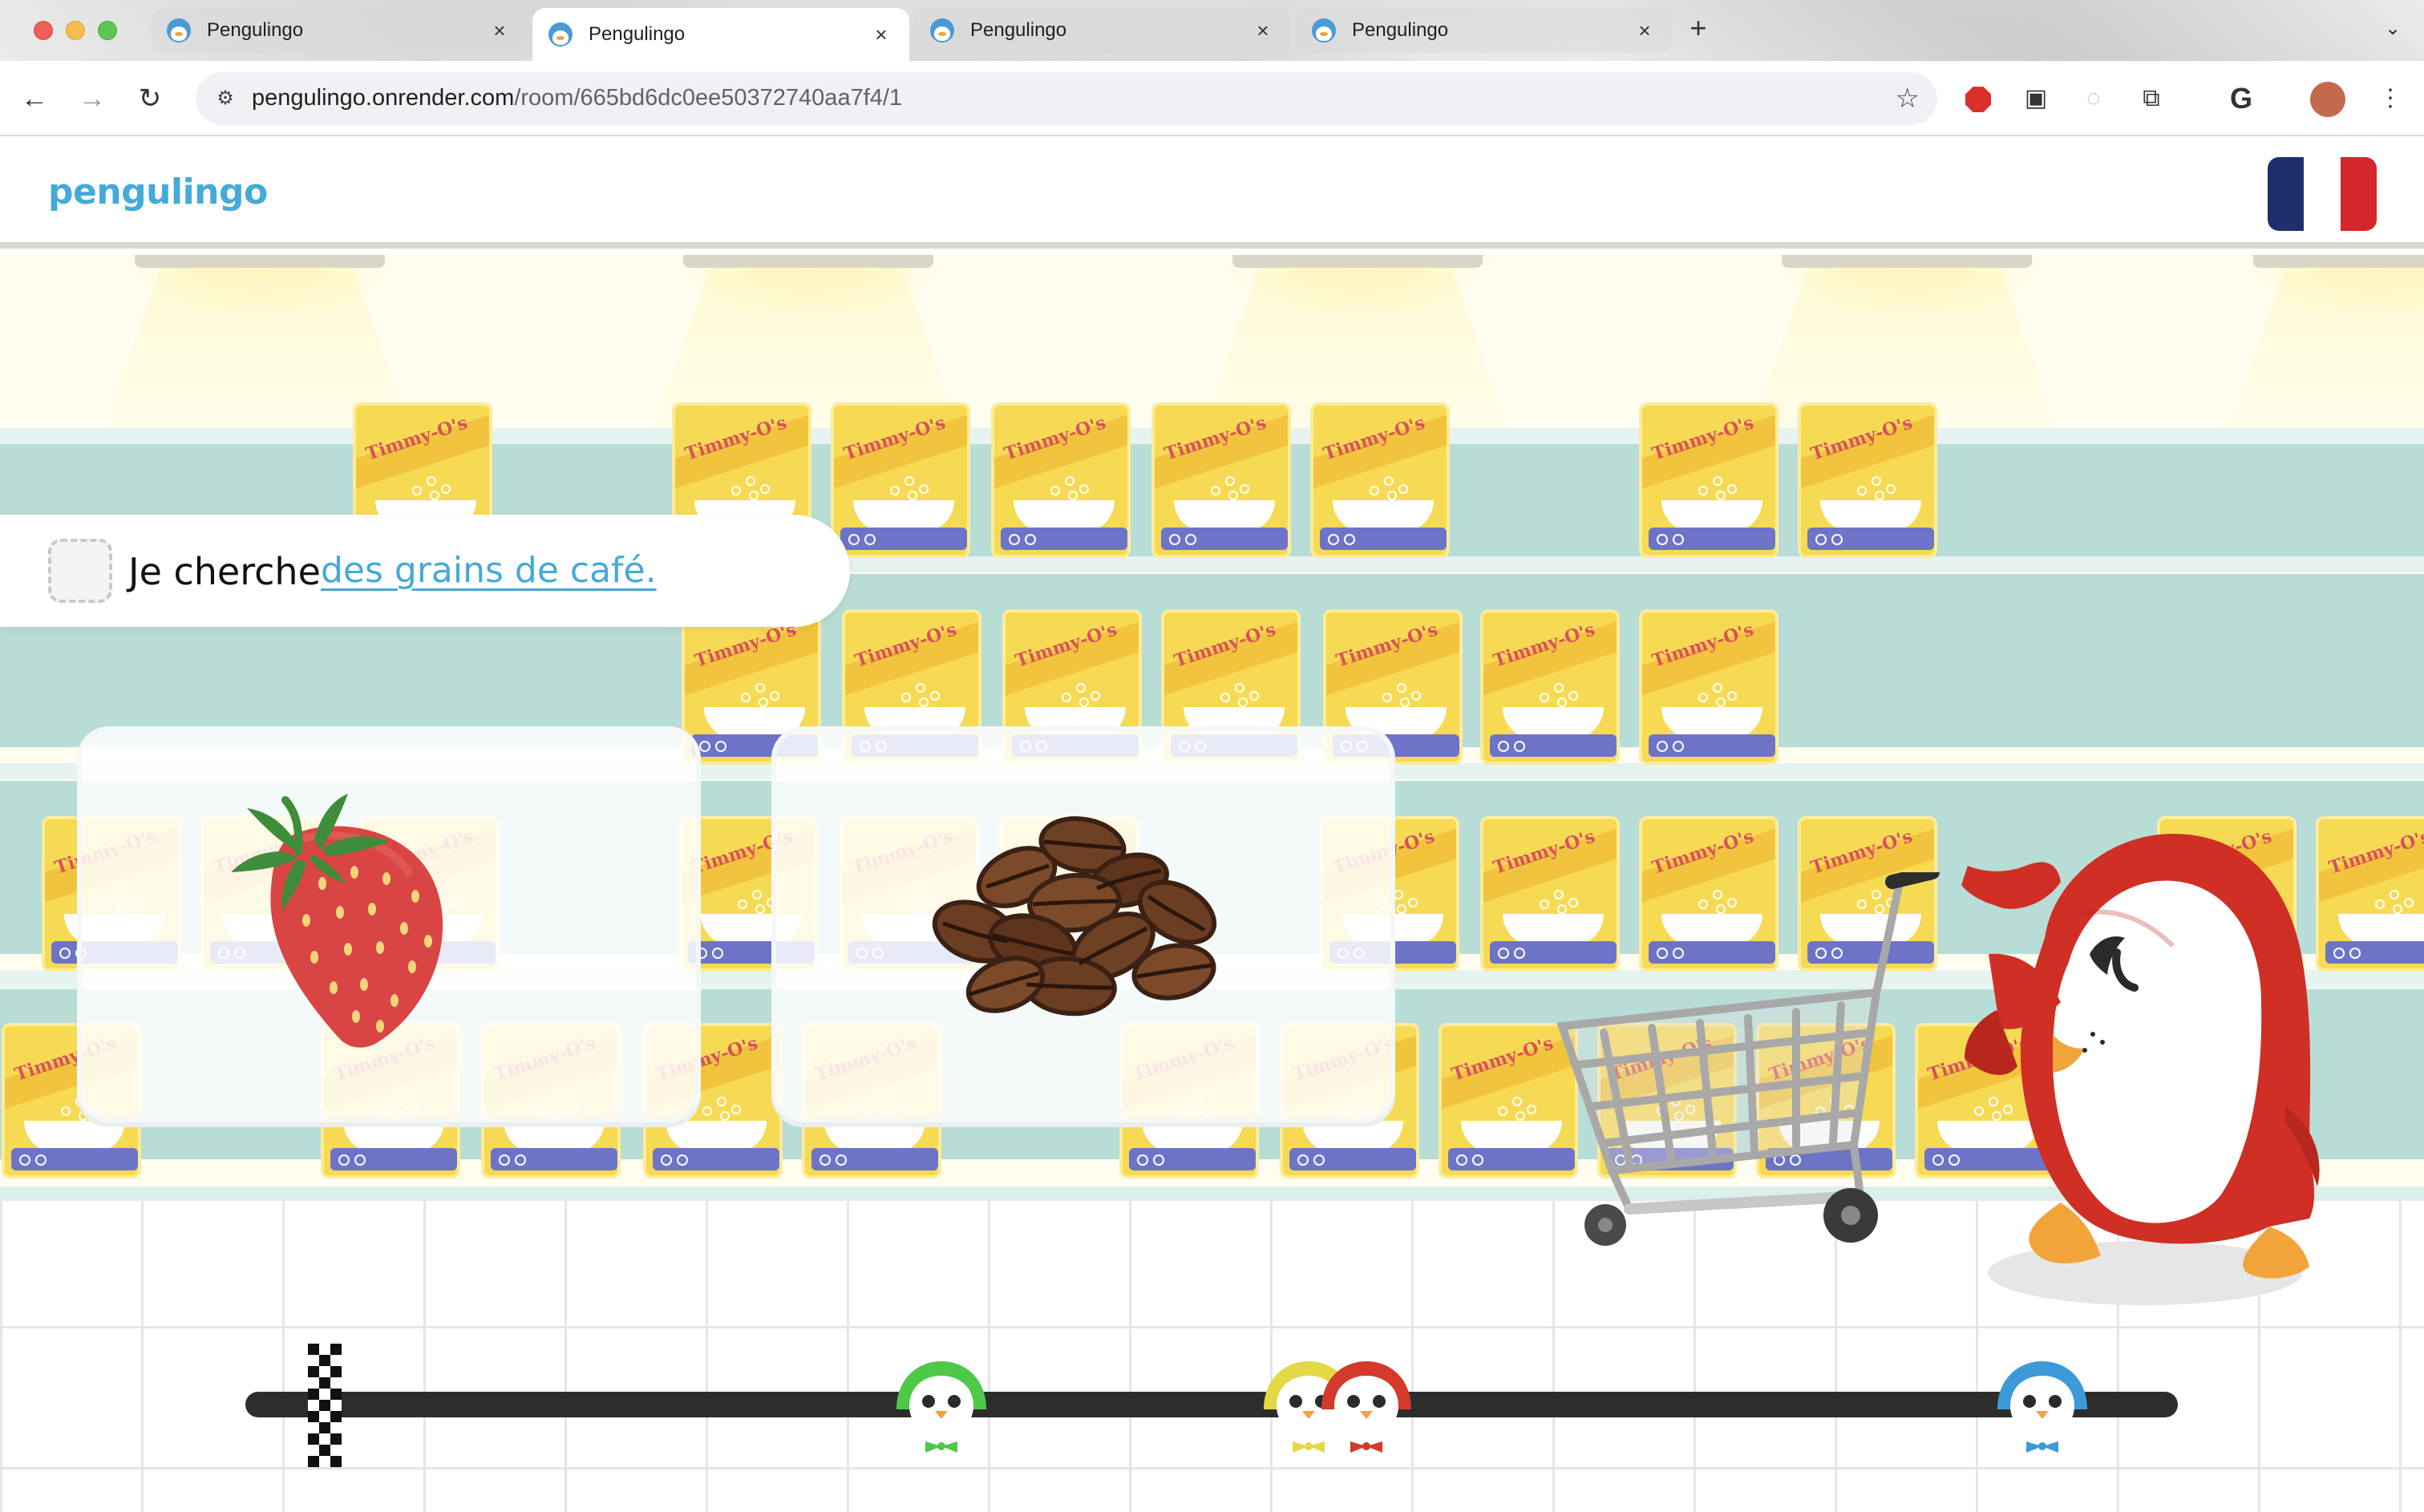 The image size is (2424, 1512). What do you see at coordinates (225, 99) in the screenshot?
I see `site-info-icon: ⚙` at bounding box center [225, 99].